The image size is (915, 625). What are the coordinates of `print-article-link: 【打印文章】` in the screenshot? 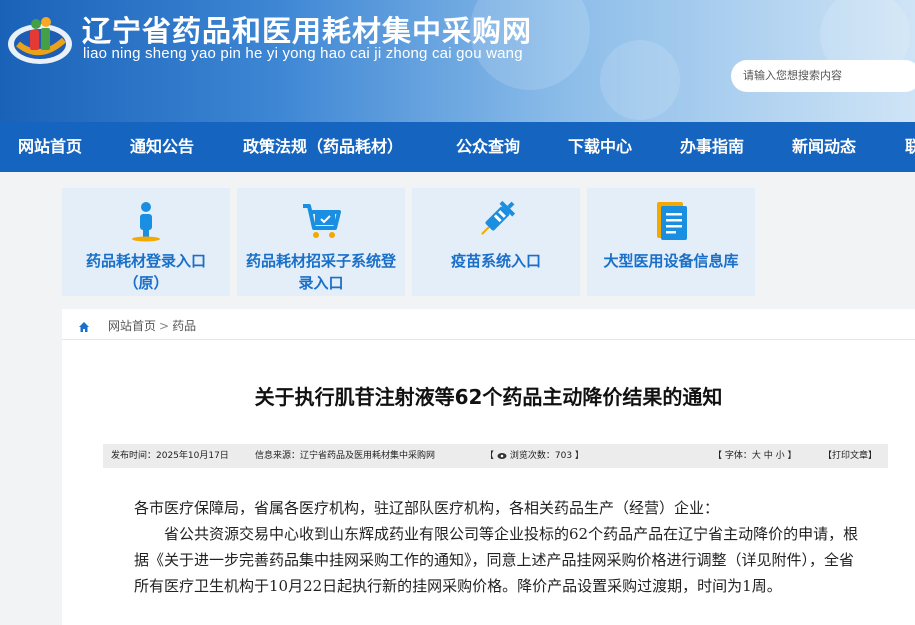 It's located at (850, 456).